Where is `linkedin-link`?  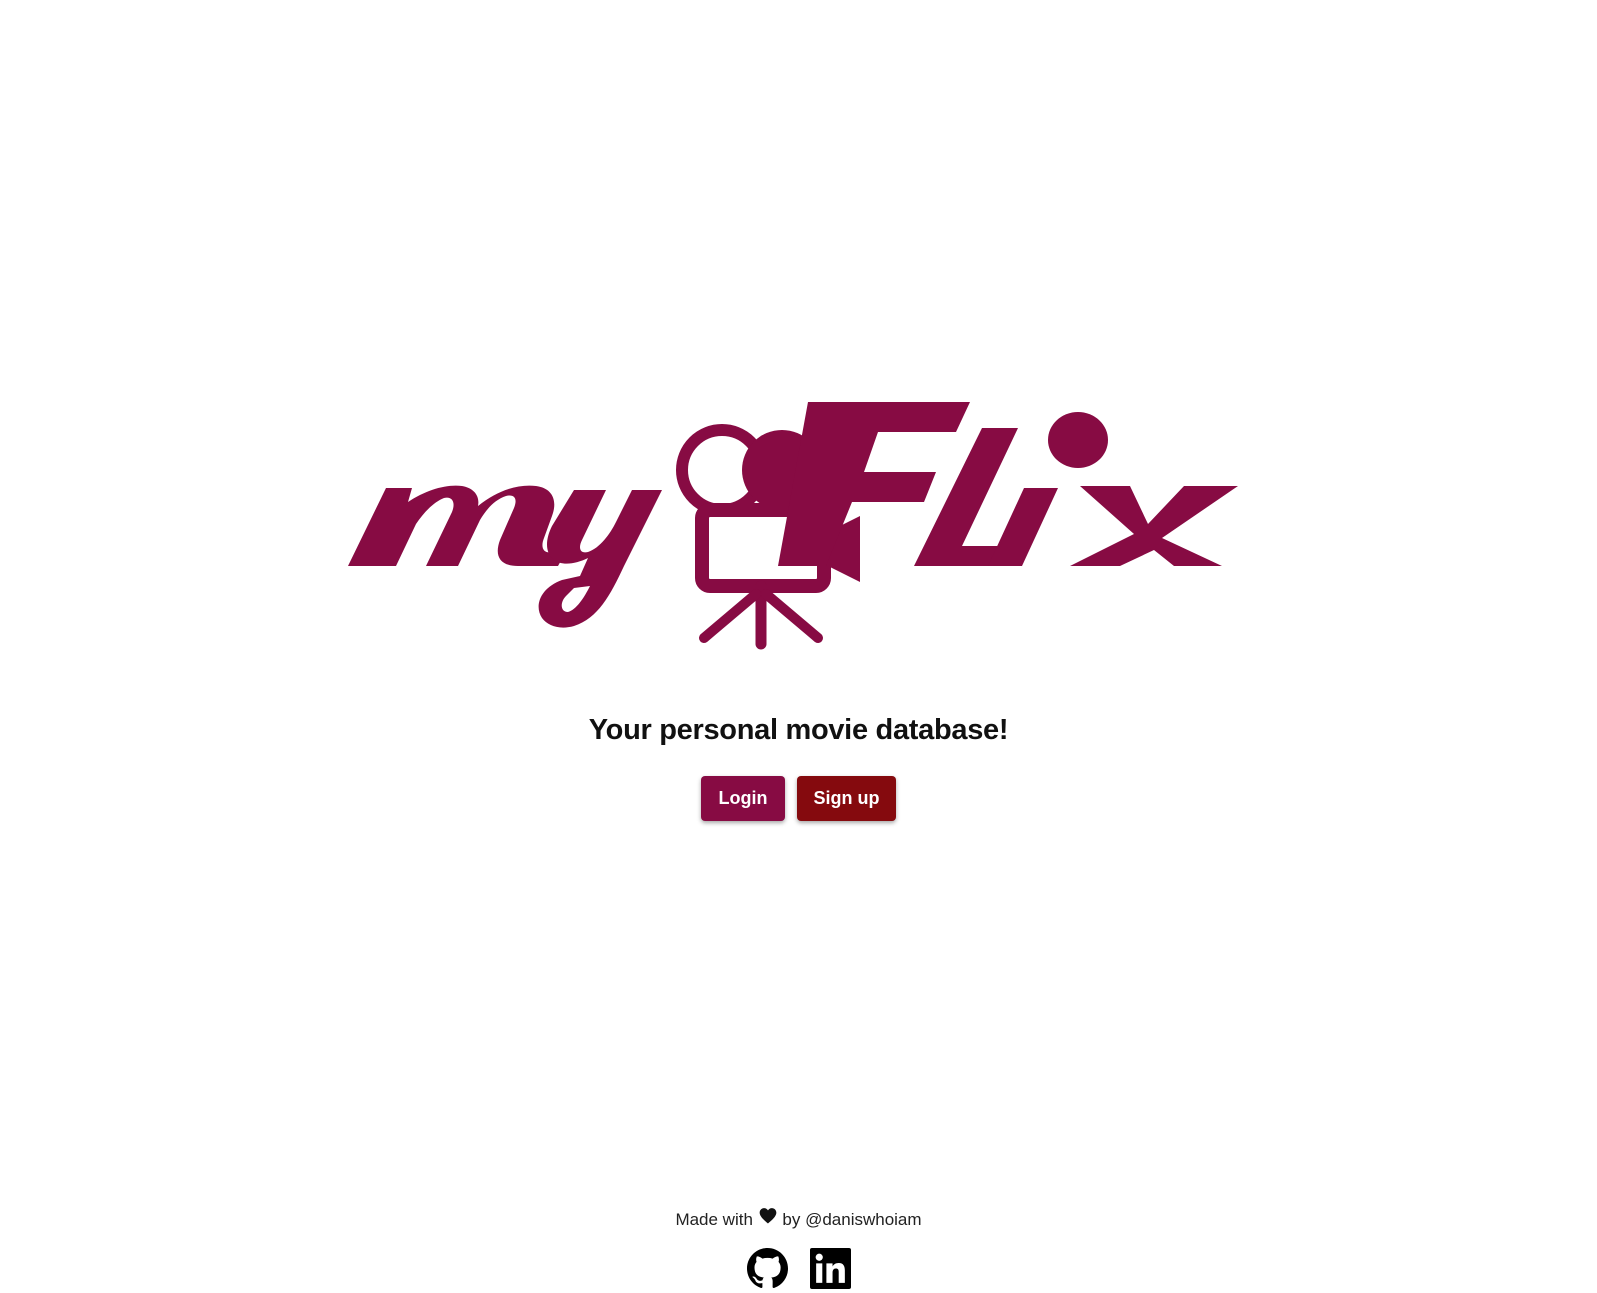
linkedin-link is located at coordinates (830, 1268).